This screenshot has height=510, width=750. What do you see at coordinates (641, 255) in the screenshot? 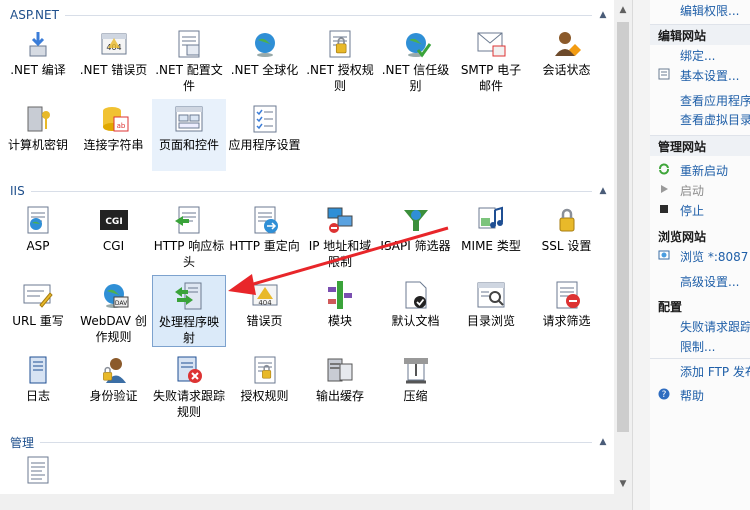
I see `pane-splitter` at bounding box center [641, 255].